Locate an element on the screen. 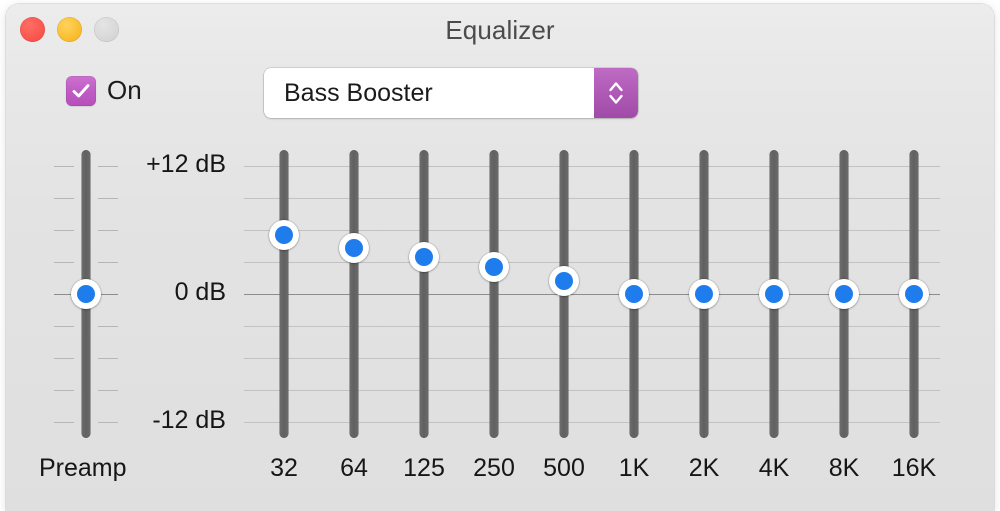 The image size is (1000, 511). band-label-2K: 2K is located at coordinates (704, 468).